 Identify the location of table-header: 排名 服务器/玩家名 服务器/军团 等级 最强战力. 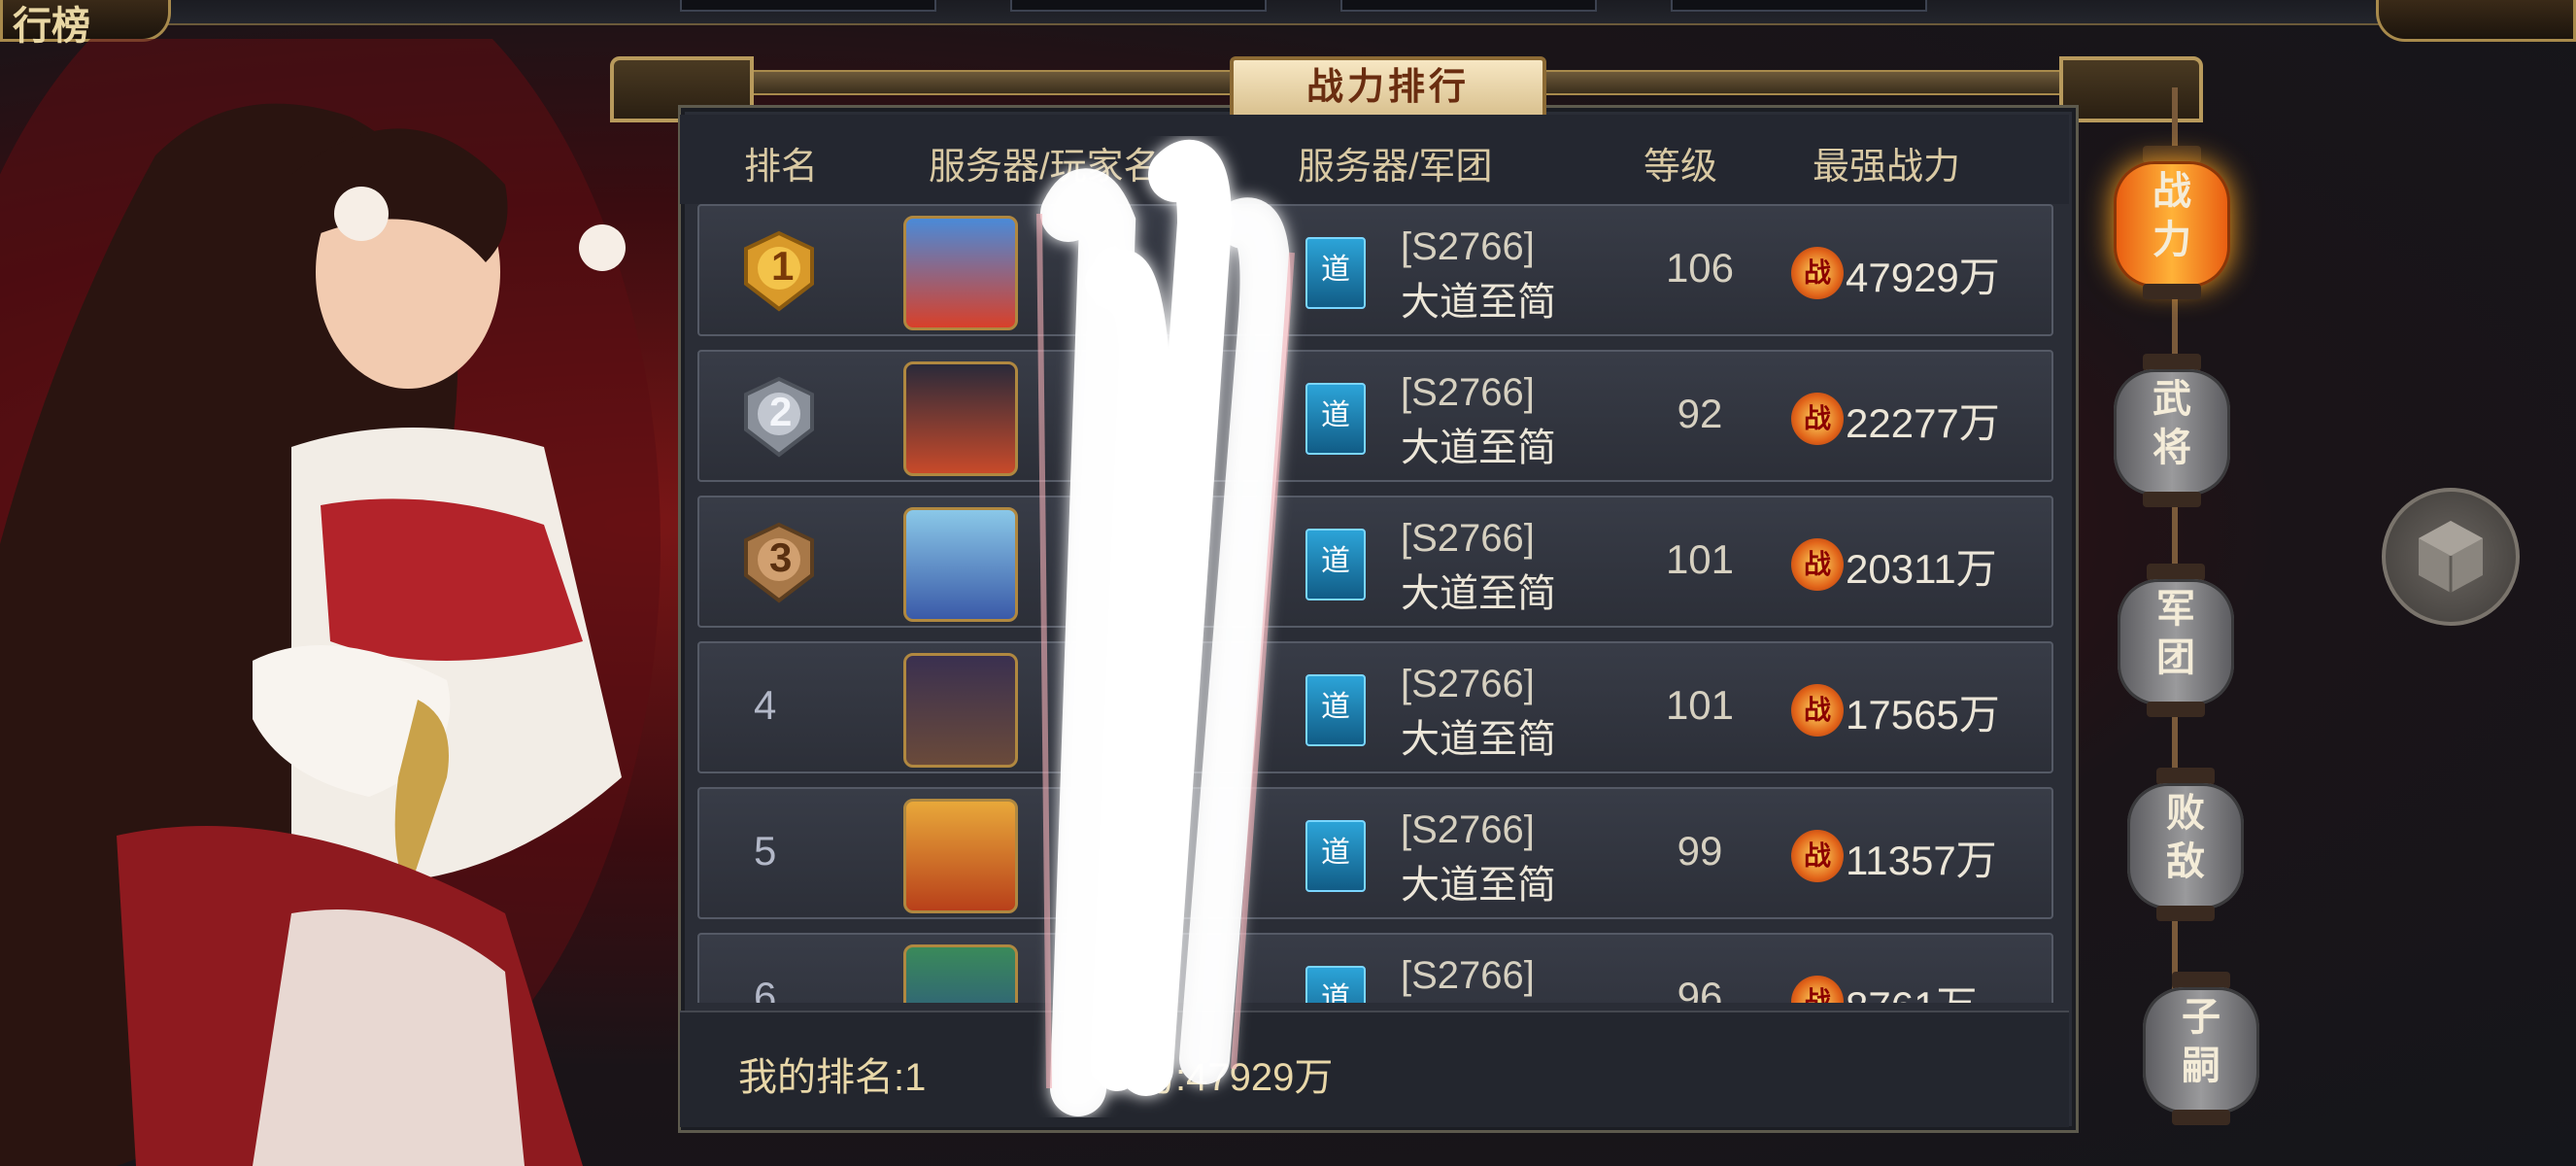
(1374, 159).